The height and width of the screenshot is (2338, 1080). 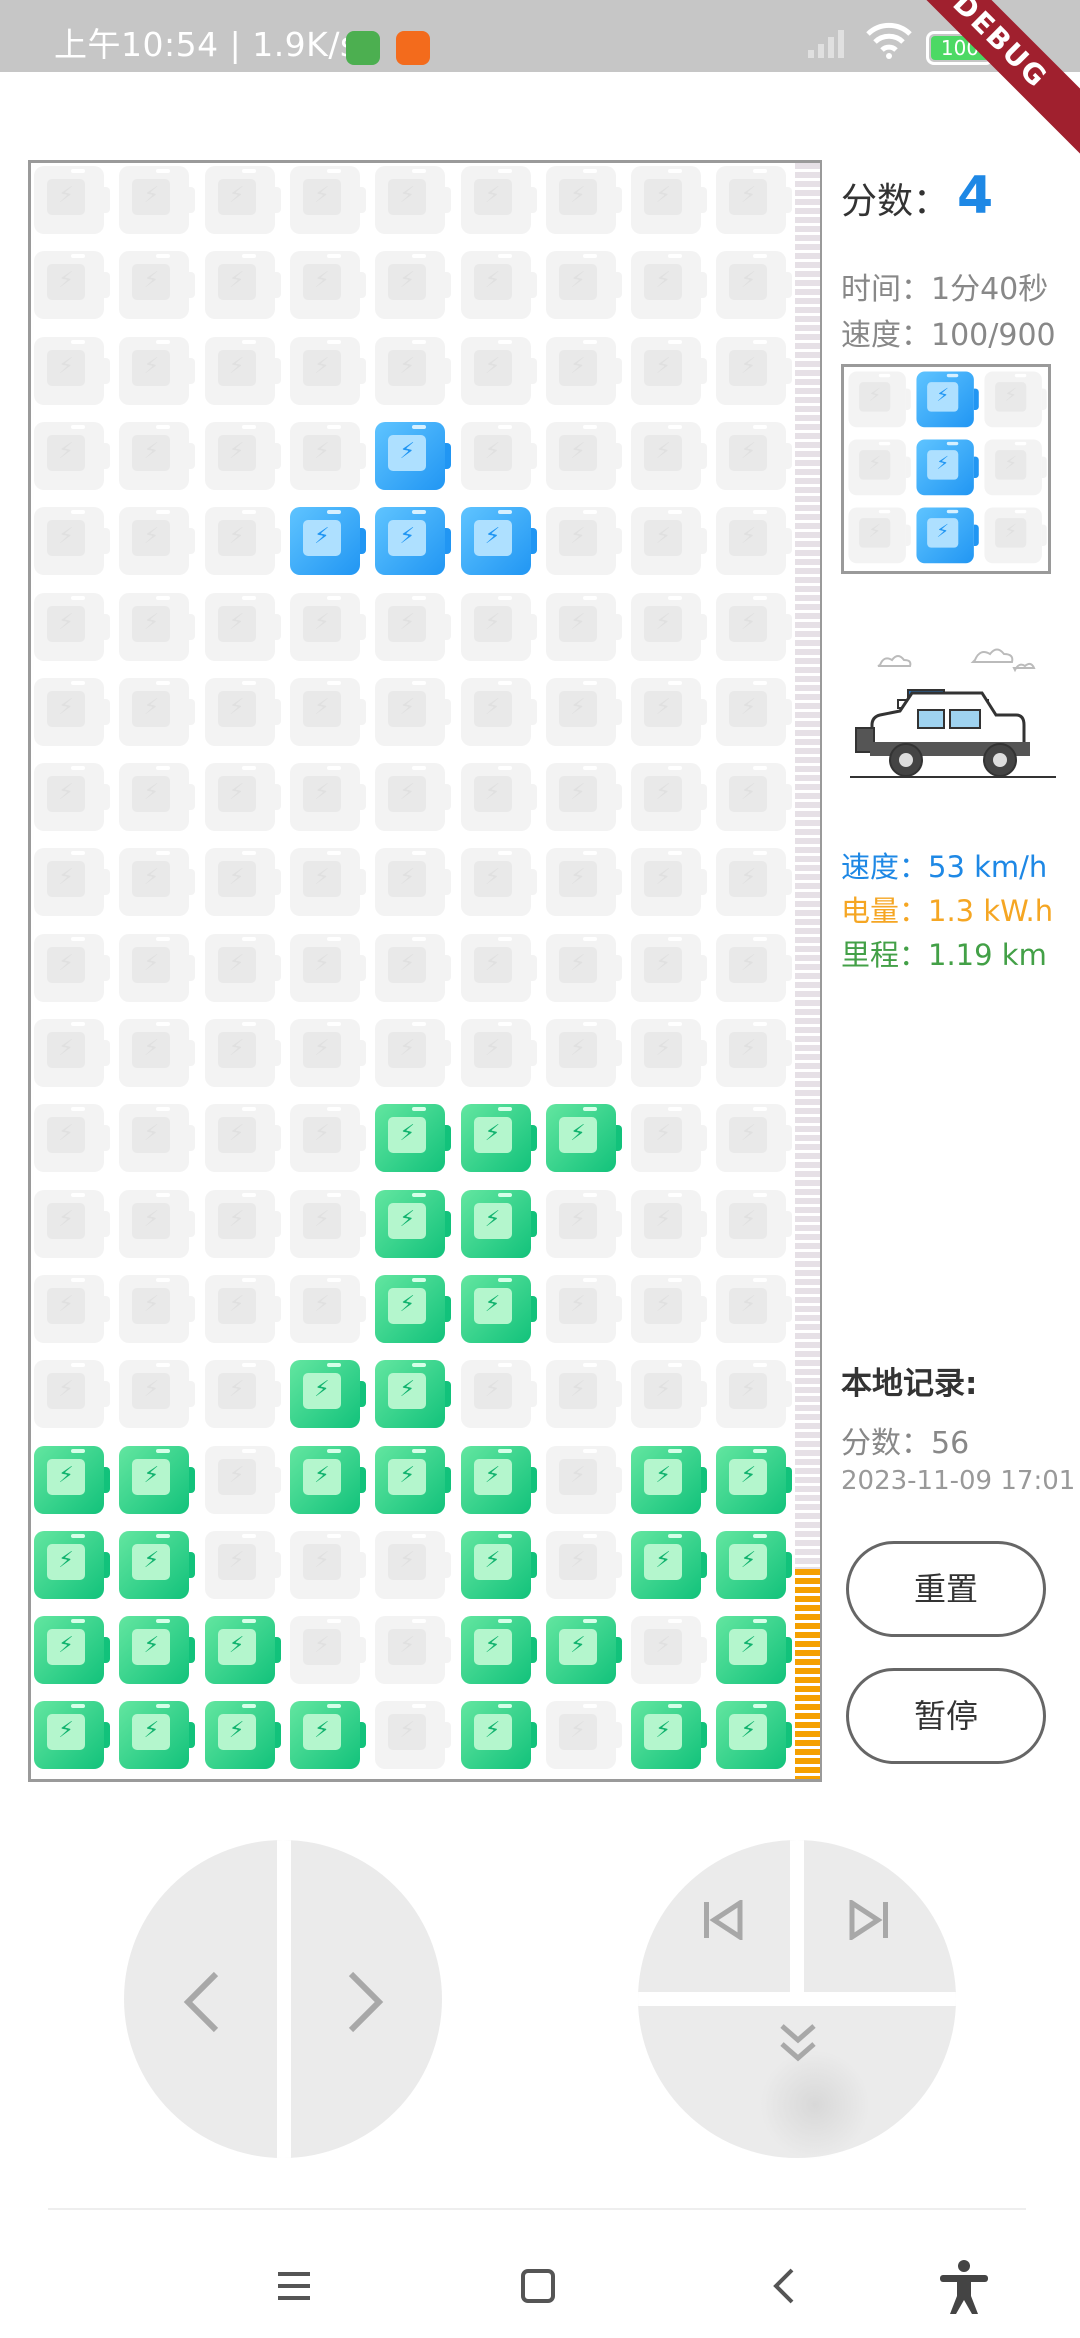 What do you see at coordinates (540, 36) in the screenshot?
I see `status-bar: 上午10:54 | 1.9K/s 100` at bounding box center [540, 36].